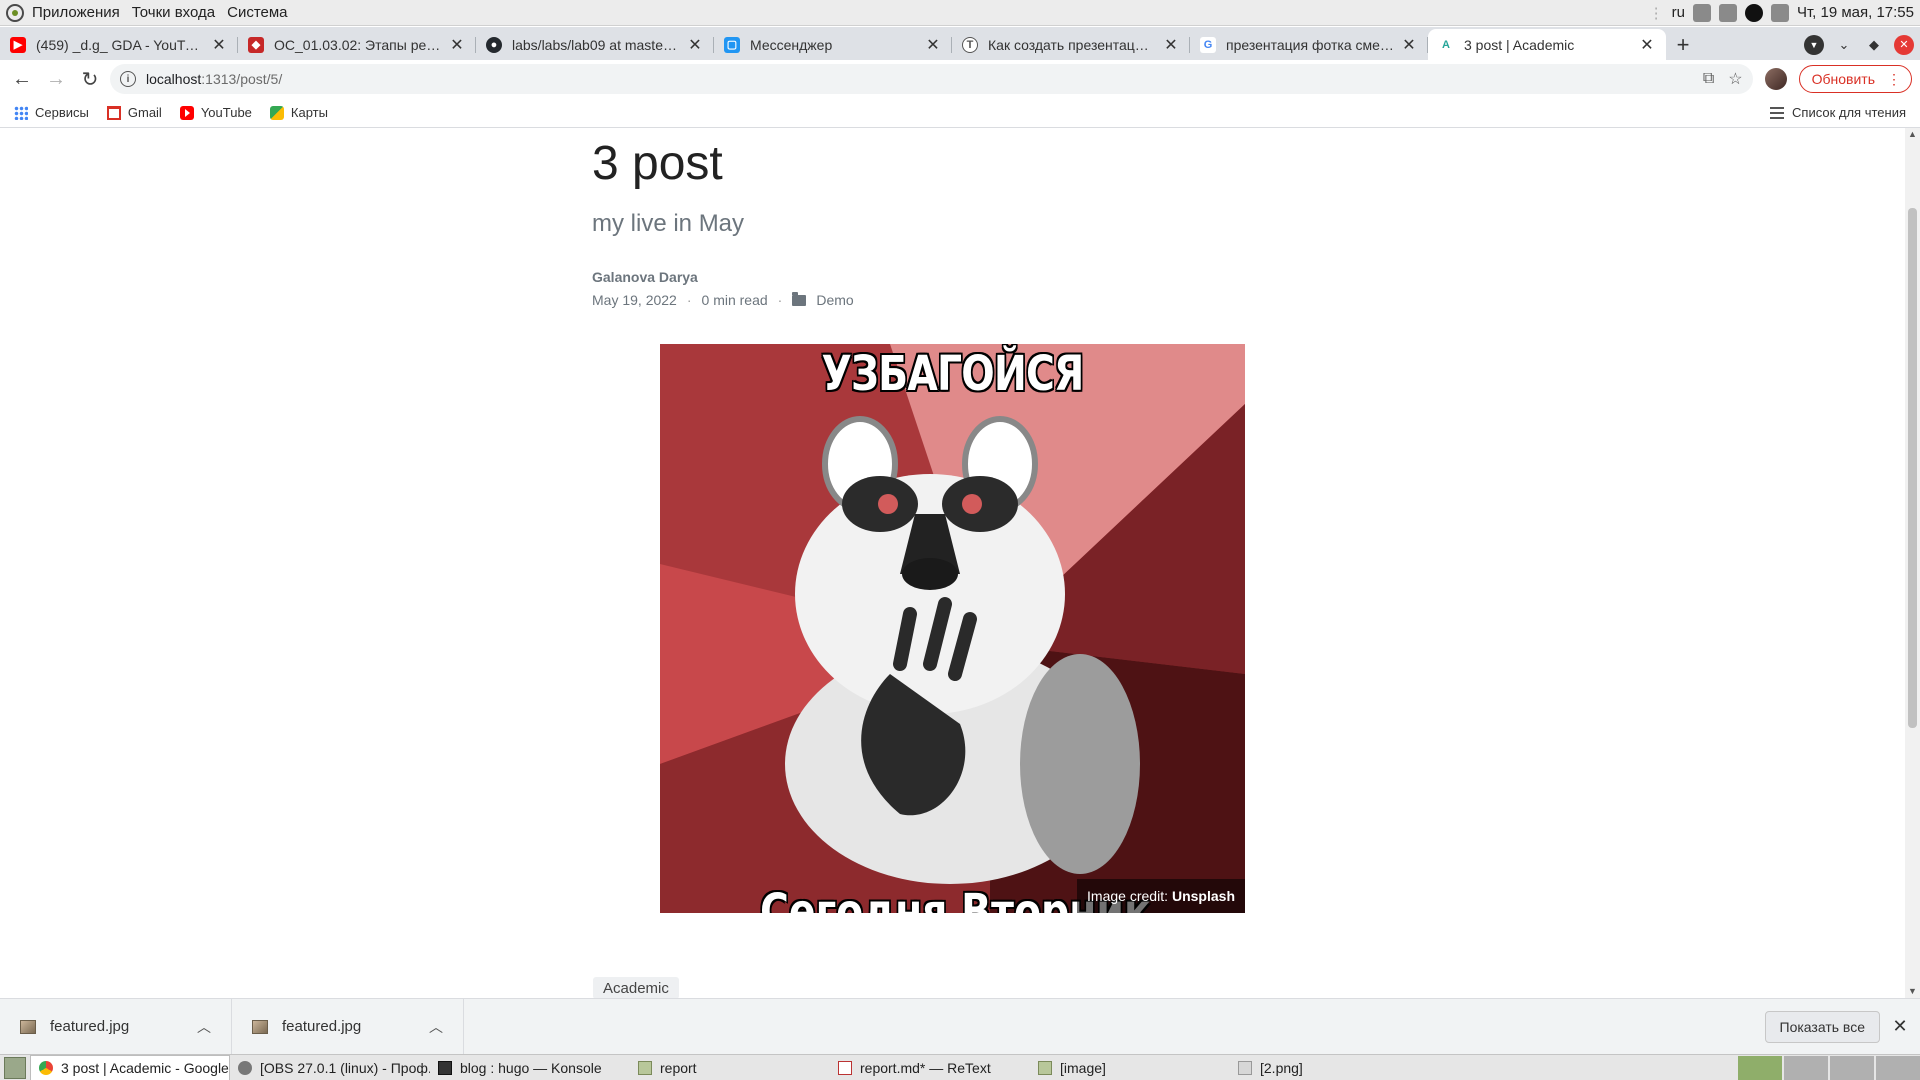 This screenshot has height=1080, width=1920. I want to click on taskbar-item-label: [image], so click(1083, 1067).